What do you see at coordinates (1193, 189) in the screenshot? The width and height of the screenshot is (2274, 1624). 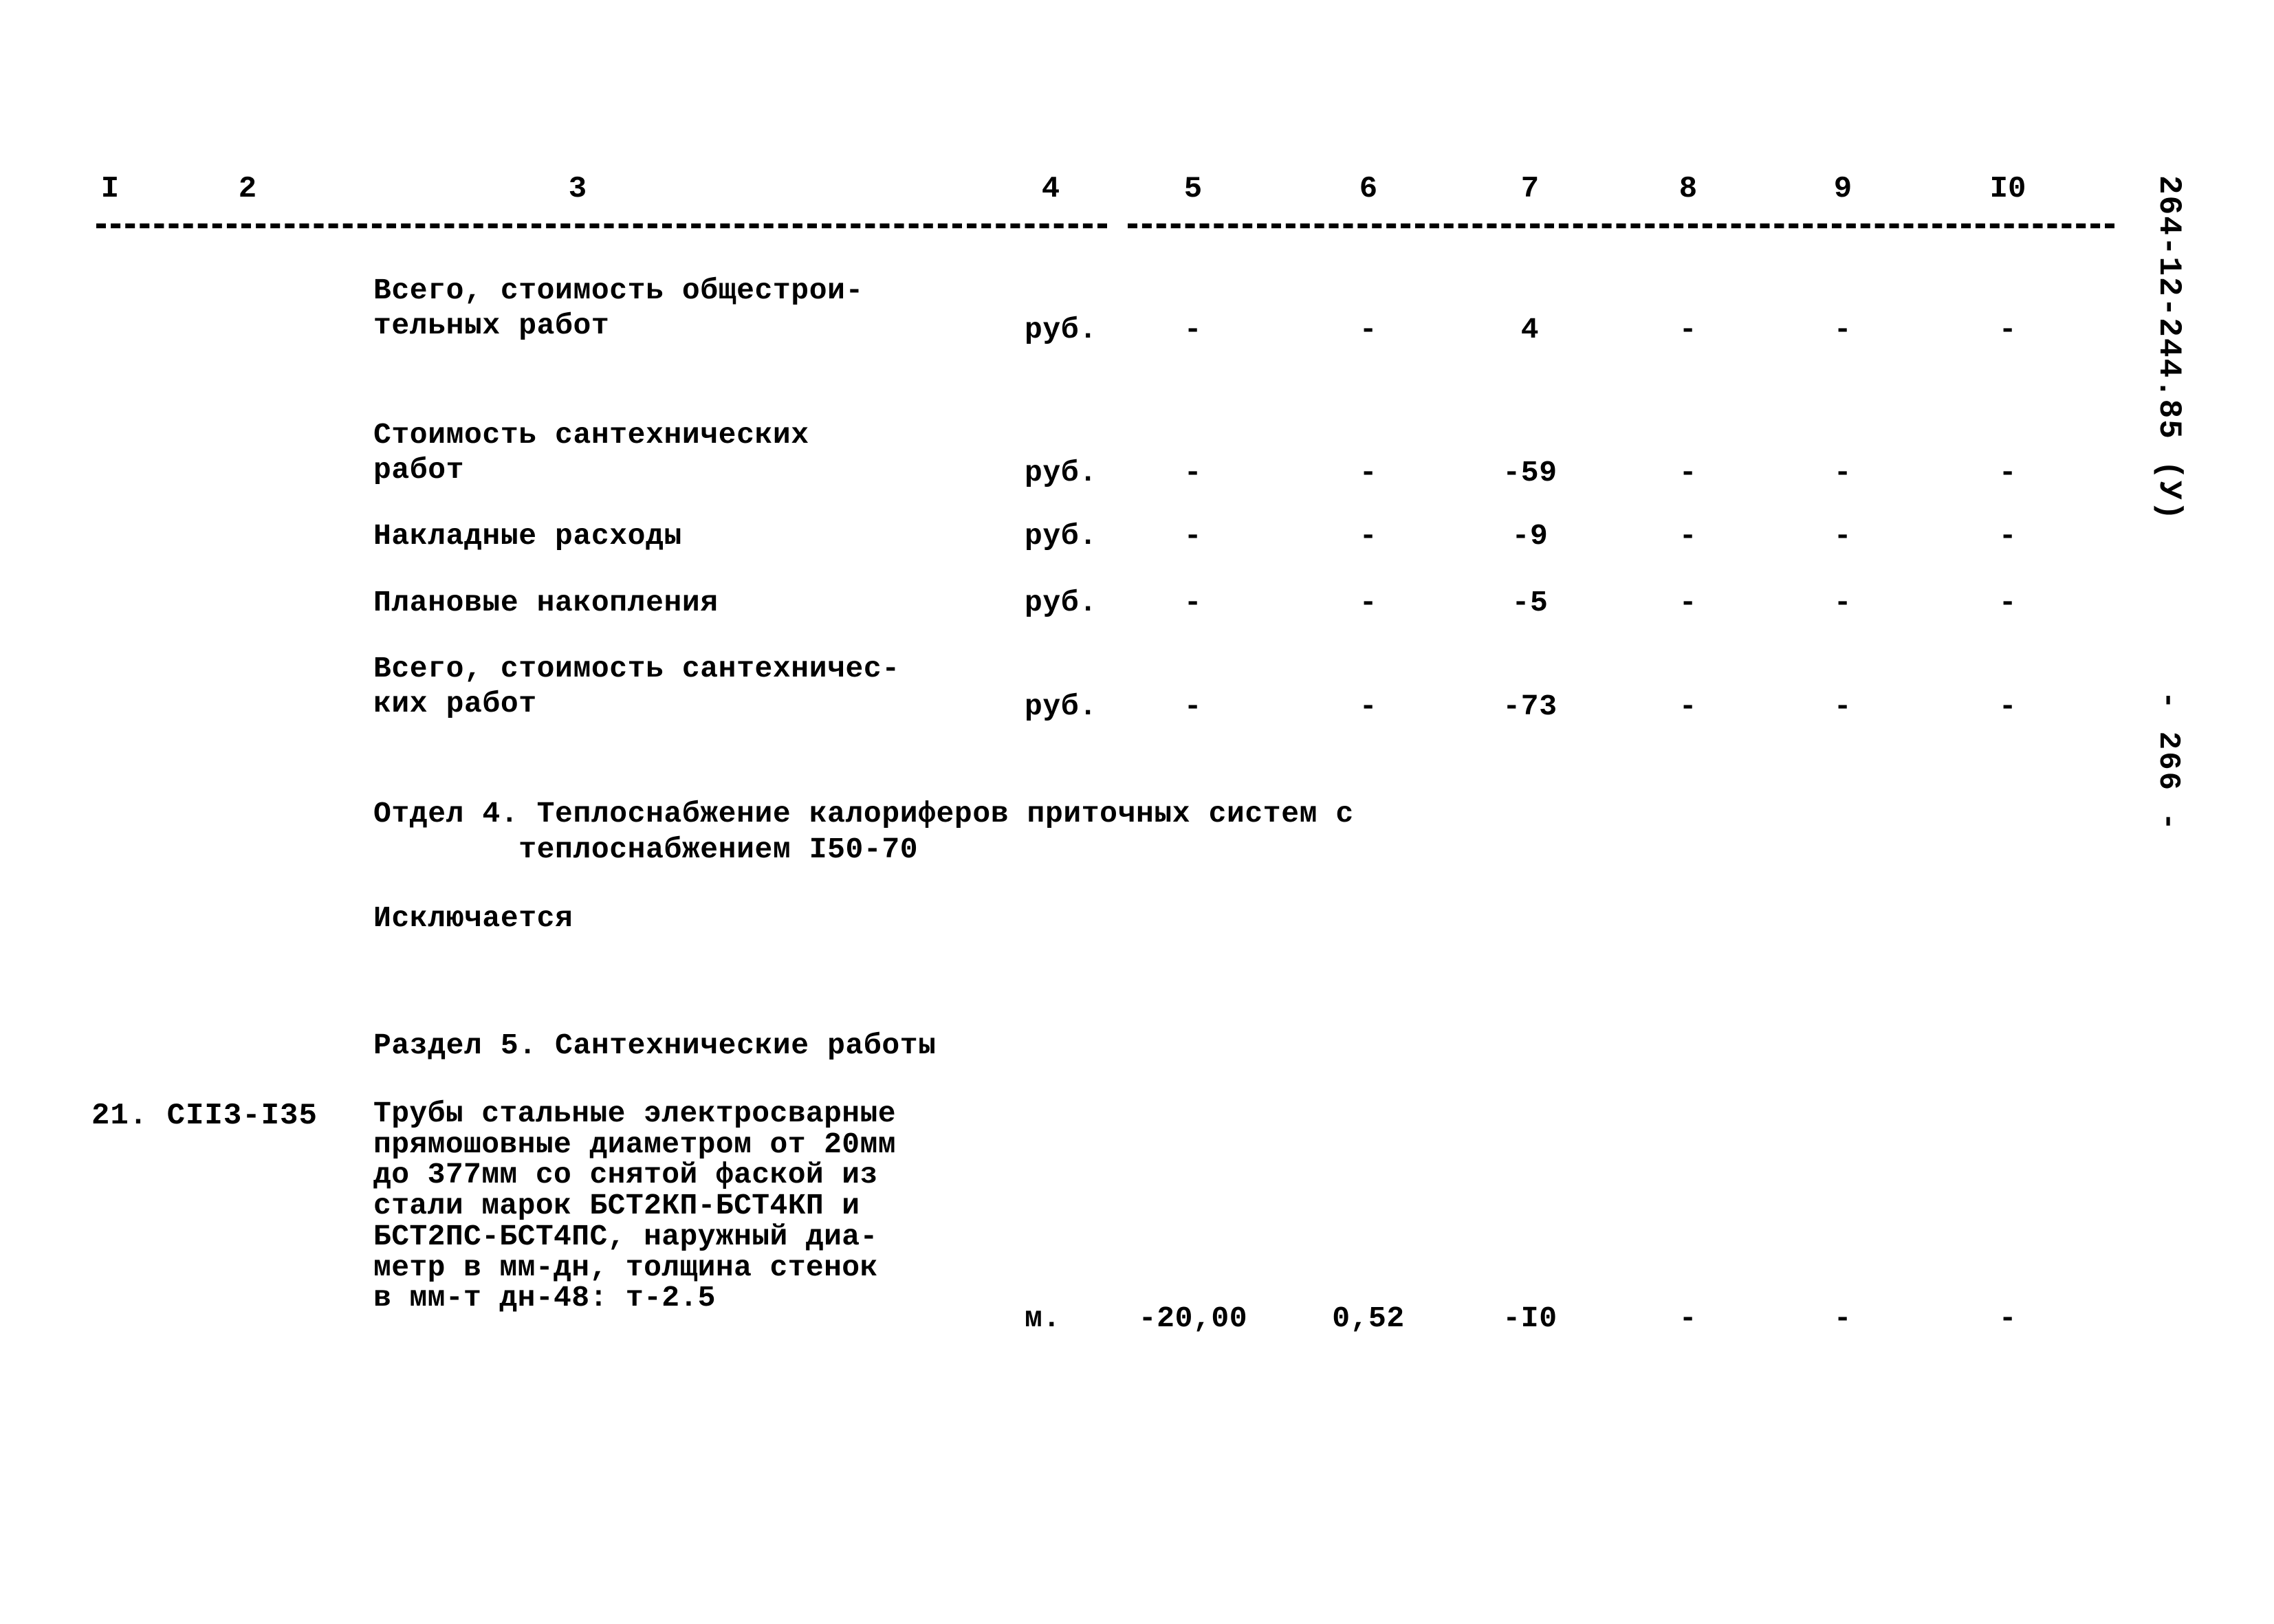 I see `column-header-5: 5` at bounding box center [1193, 189].